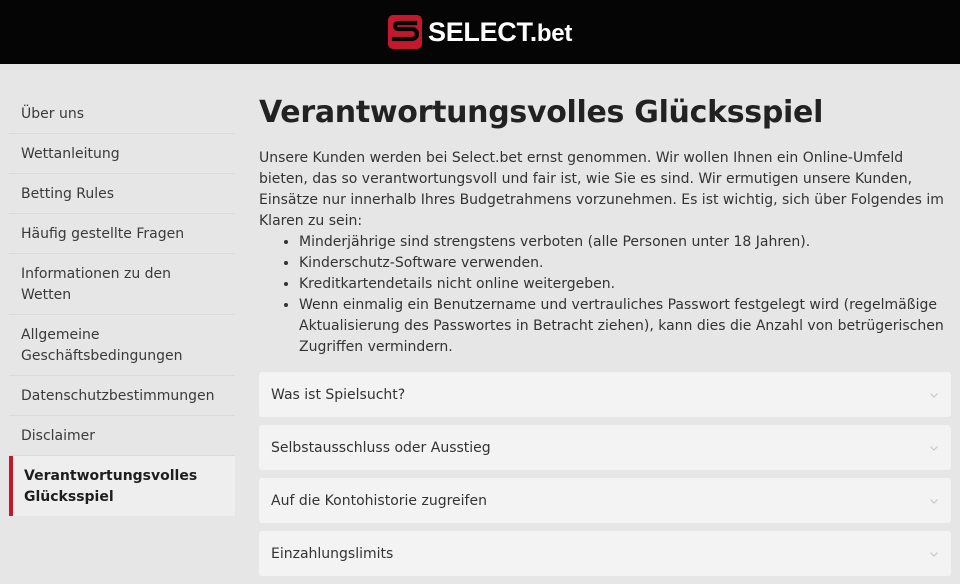 This screenshot has width=960, height=584. I want to click on logo-wordmark: SELECT.bet, so click(500, 31).